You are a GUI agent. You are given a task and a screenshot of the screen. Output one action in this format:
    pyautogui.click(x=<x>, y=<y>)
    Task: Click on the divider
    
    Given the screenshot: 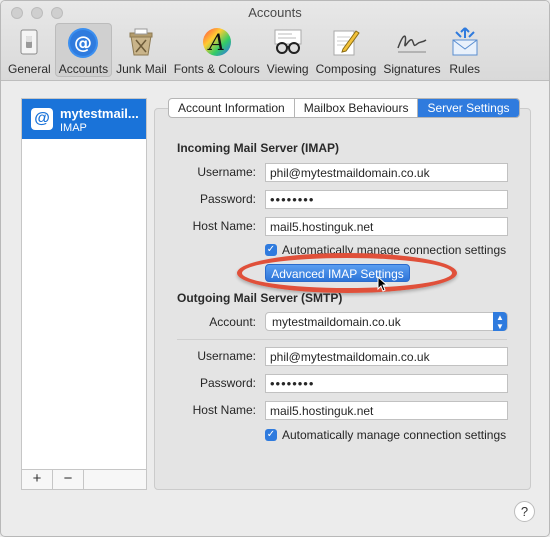 What is the action you would take?
    pyautogui.click(x=342, y=339)
    